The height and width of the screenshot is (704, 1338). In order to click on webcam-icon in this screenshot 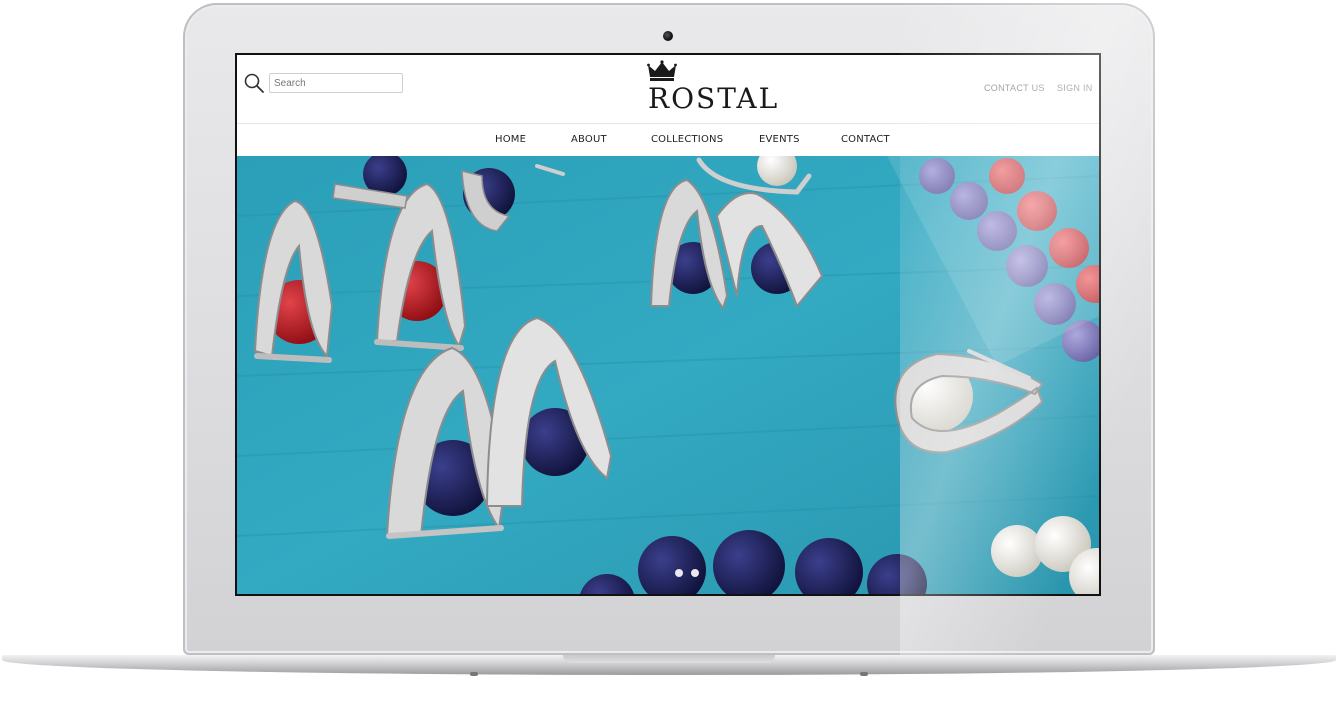, I will do `click(668, 36)`.